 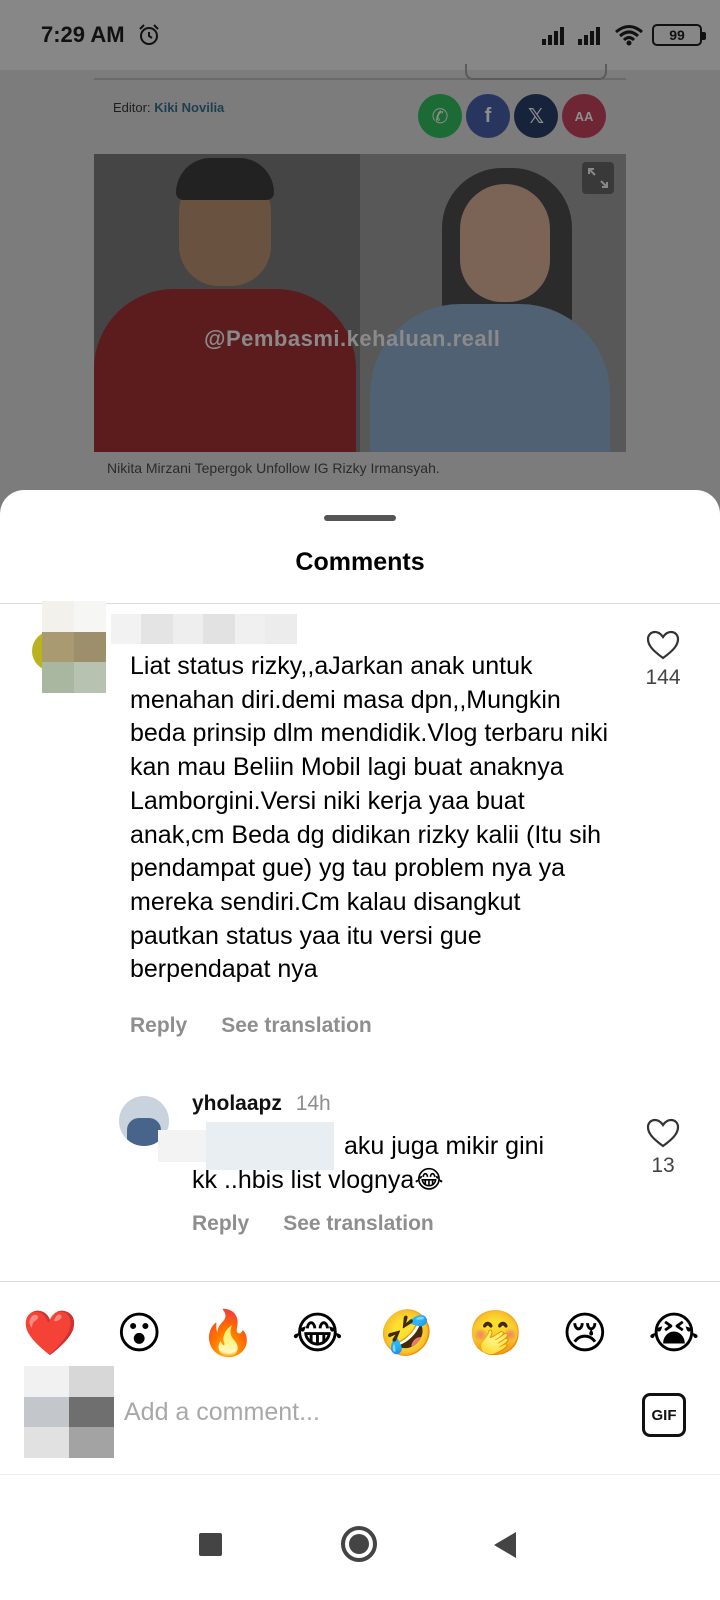 I want to click on own-avatar, so click(x=69, y=1412).